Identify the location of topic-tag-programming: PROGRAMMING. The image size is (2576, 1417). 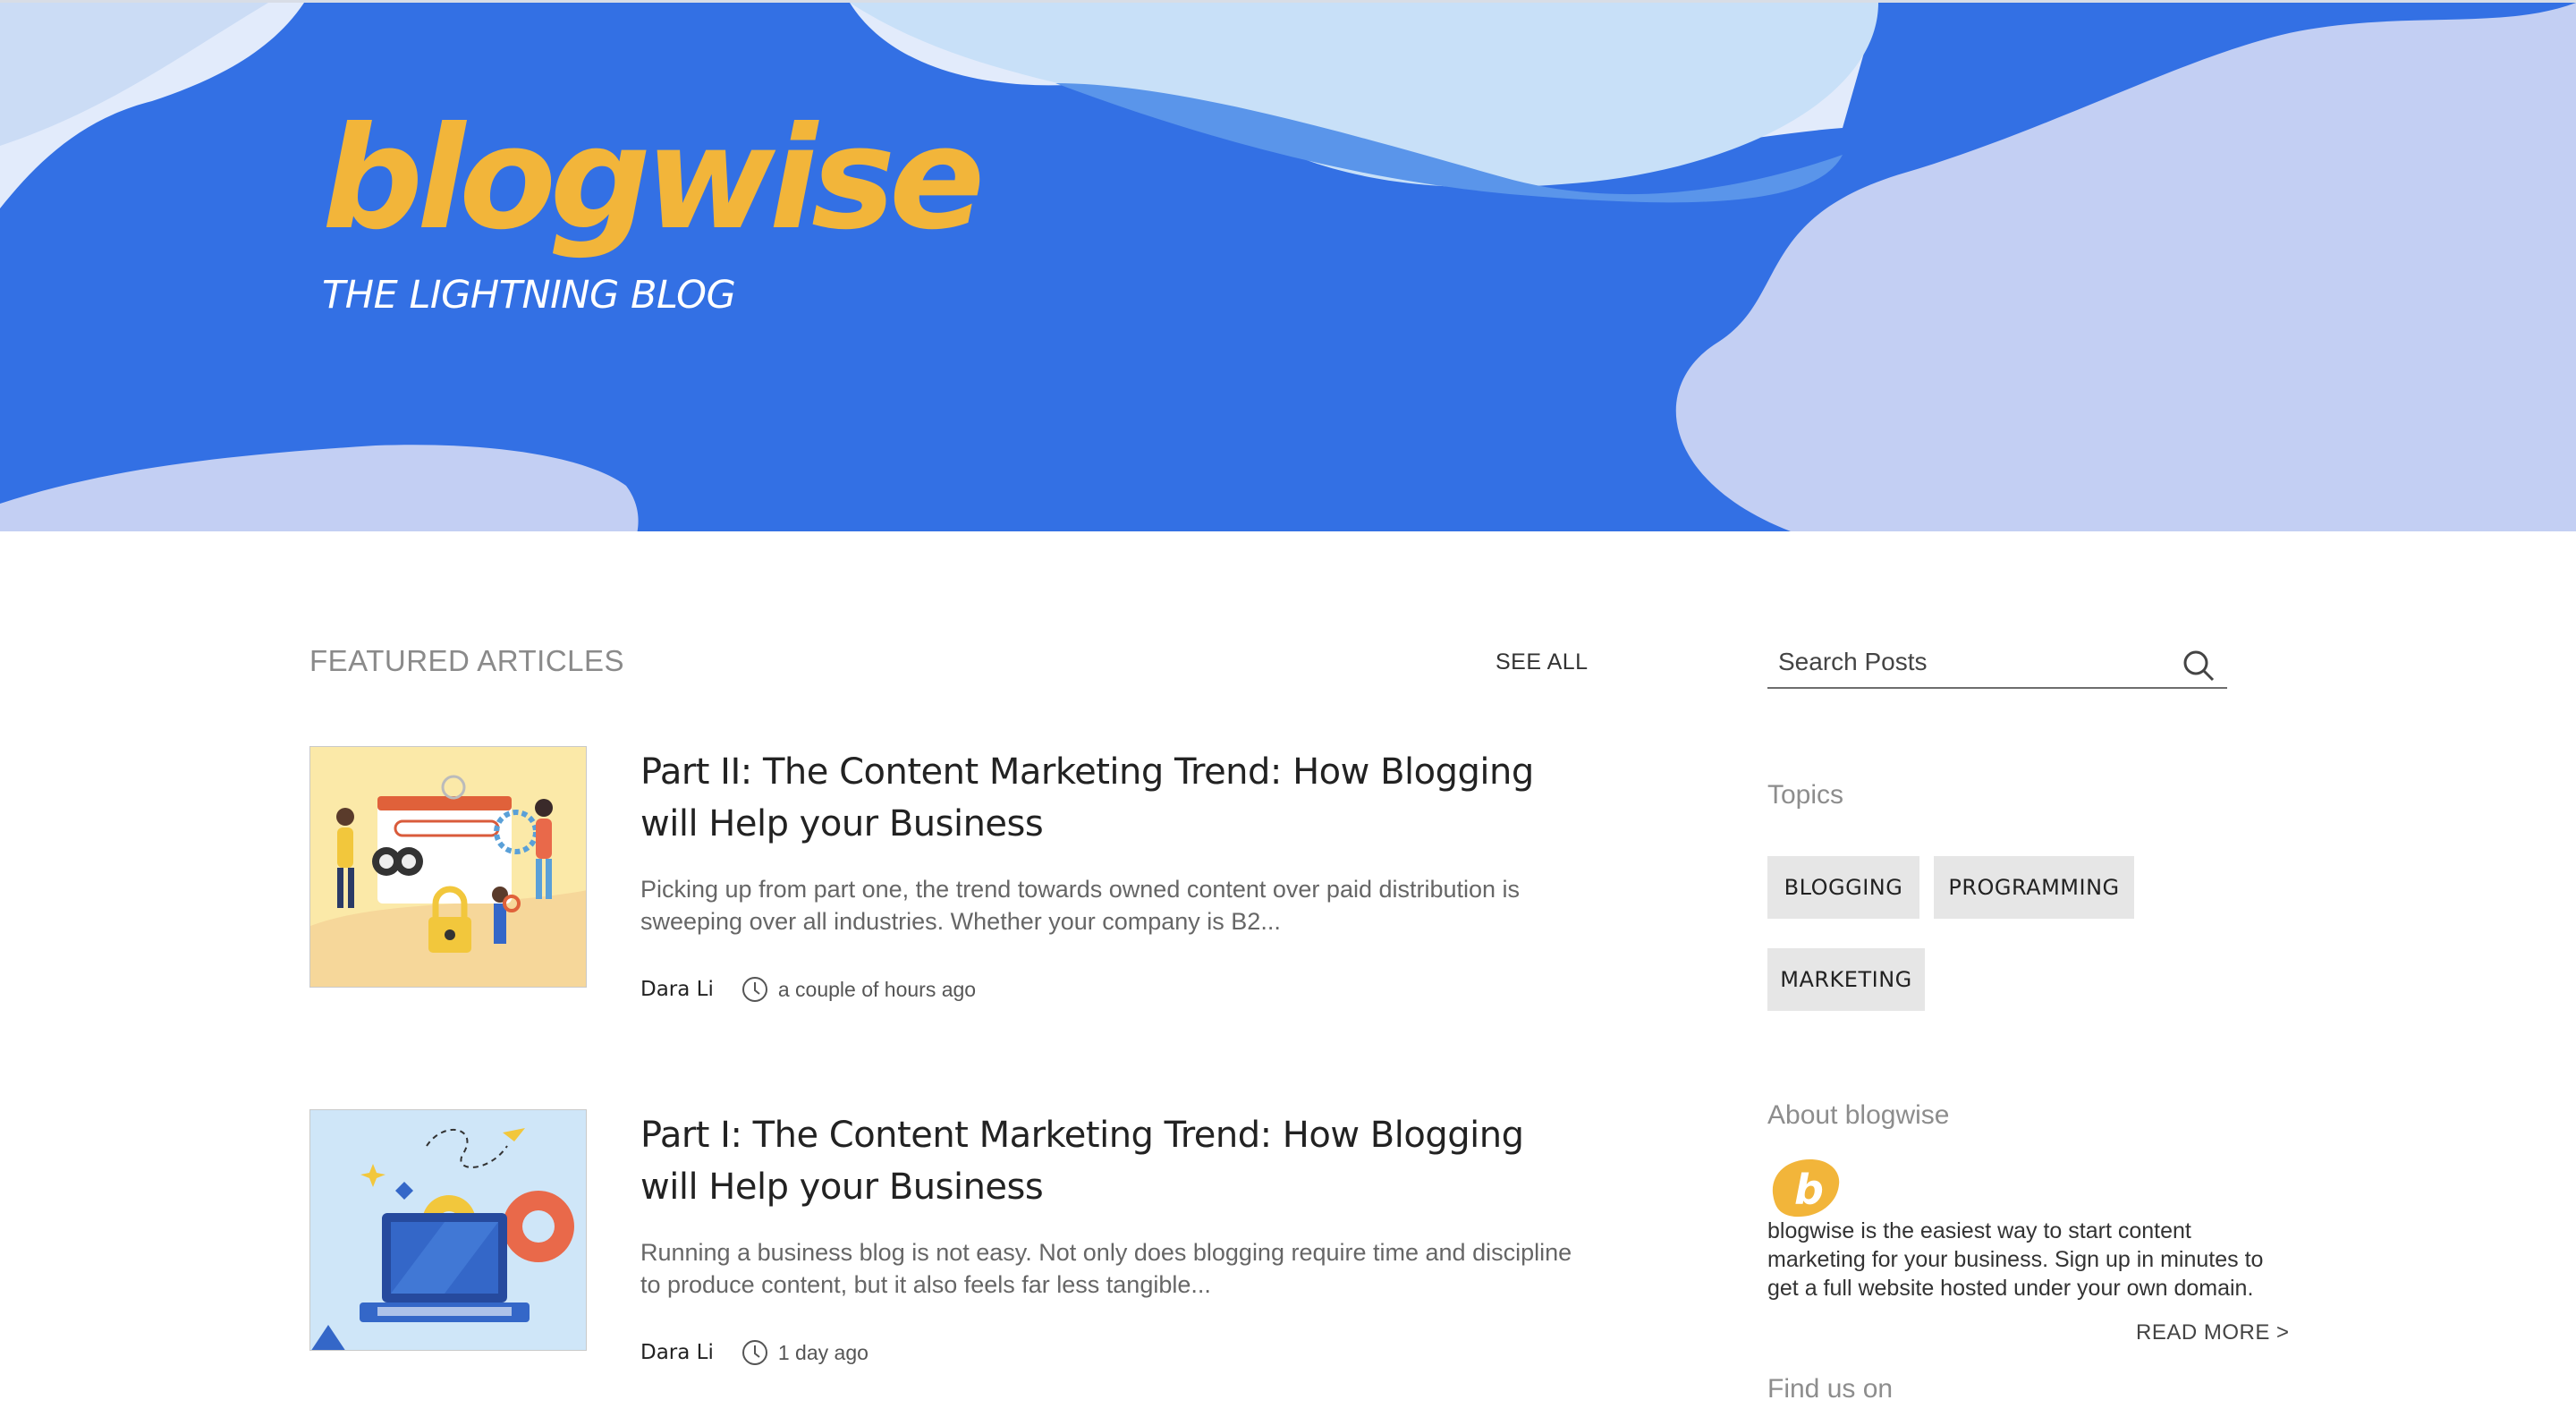
(2034, 888).